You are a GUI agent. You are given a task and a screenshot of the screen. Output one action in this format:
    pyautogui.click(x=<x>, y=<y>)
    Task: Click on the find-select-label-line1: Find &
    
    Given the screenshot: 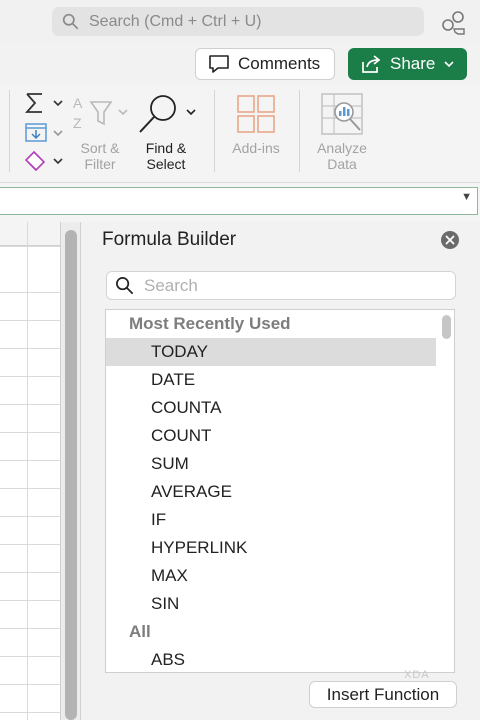 What is the action you would take?
    pyautogui.click(x=166, y=148)
    